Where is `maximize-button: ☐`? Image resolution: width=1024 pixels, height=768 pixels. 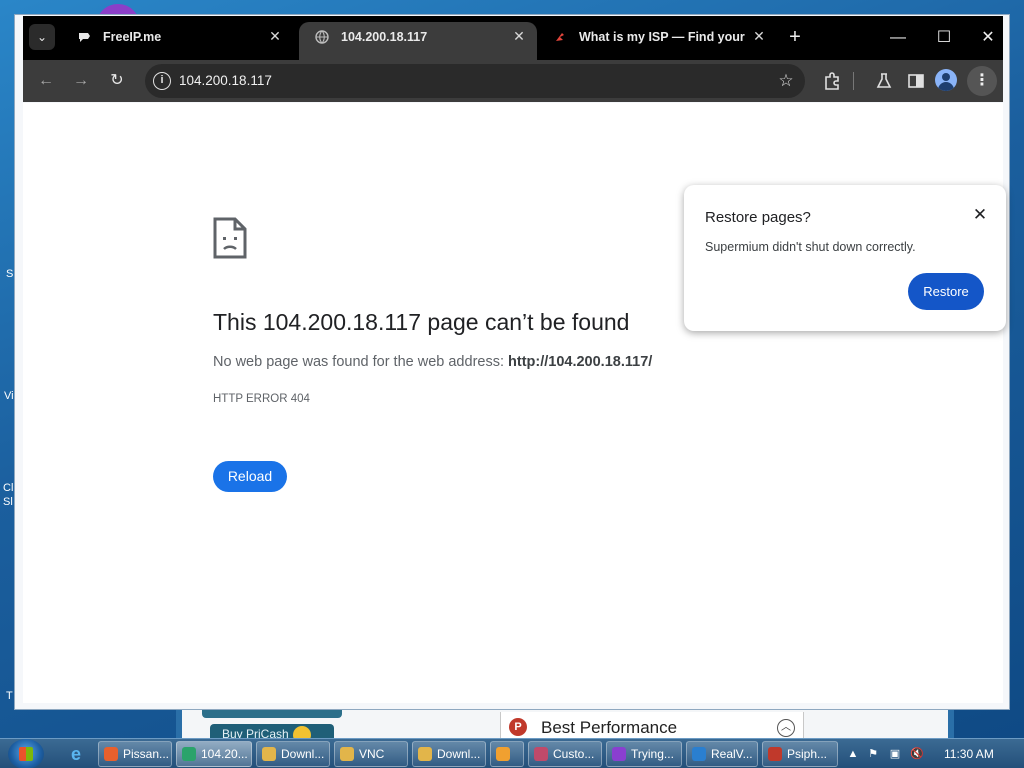
maximize-button: ☐ is located at coordinates (944, 38).